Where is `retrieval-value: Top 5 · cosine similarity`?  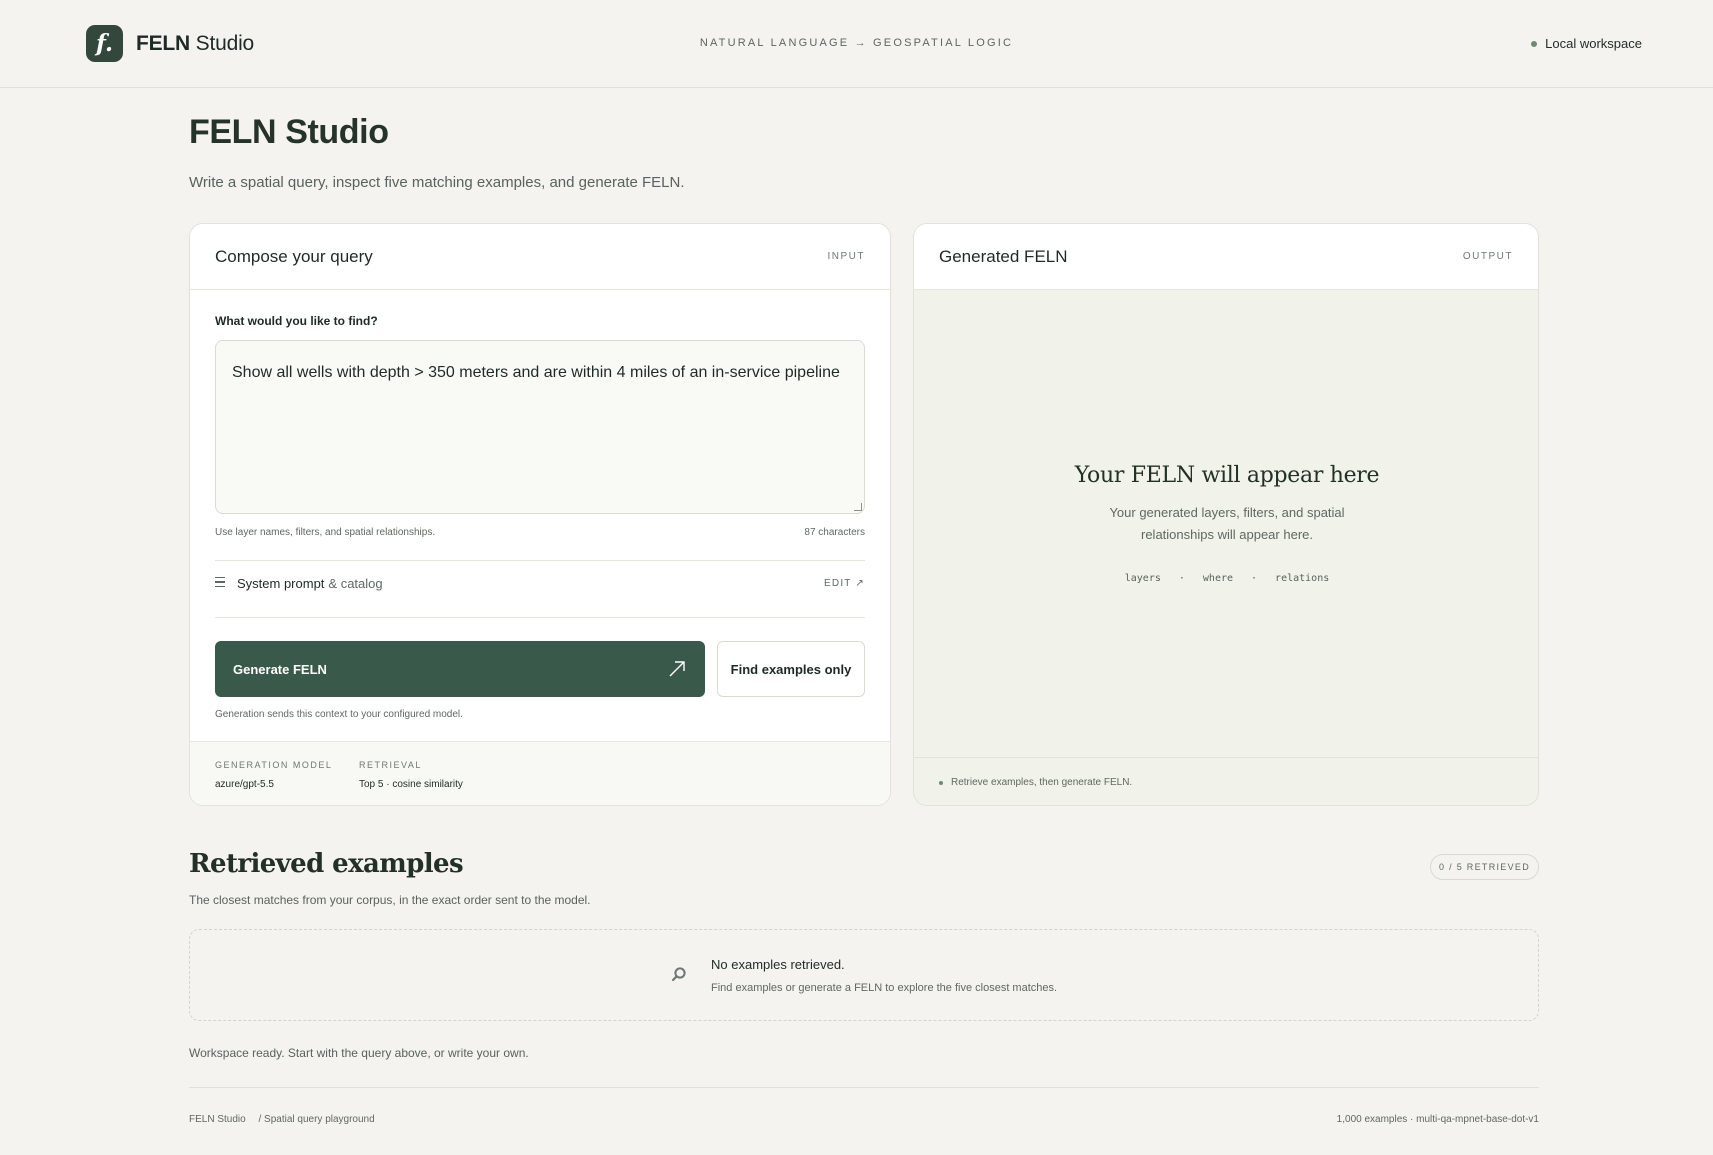
retrieval-value: Top 5 · cosine similarity is located at coordinates (411, 784).